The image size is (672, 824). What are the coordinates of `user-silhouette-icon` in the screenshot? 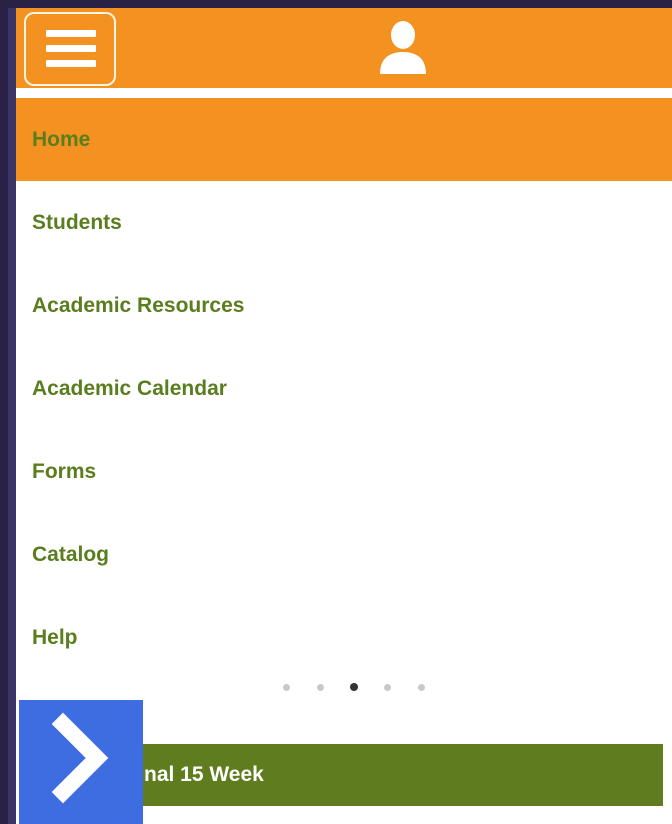 It's located at (403, 47).